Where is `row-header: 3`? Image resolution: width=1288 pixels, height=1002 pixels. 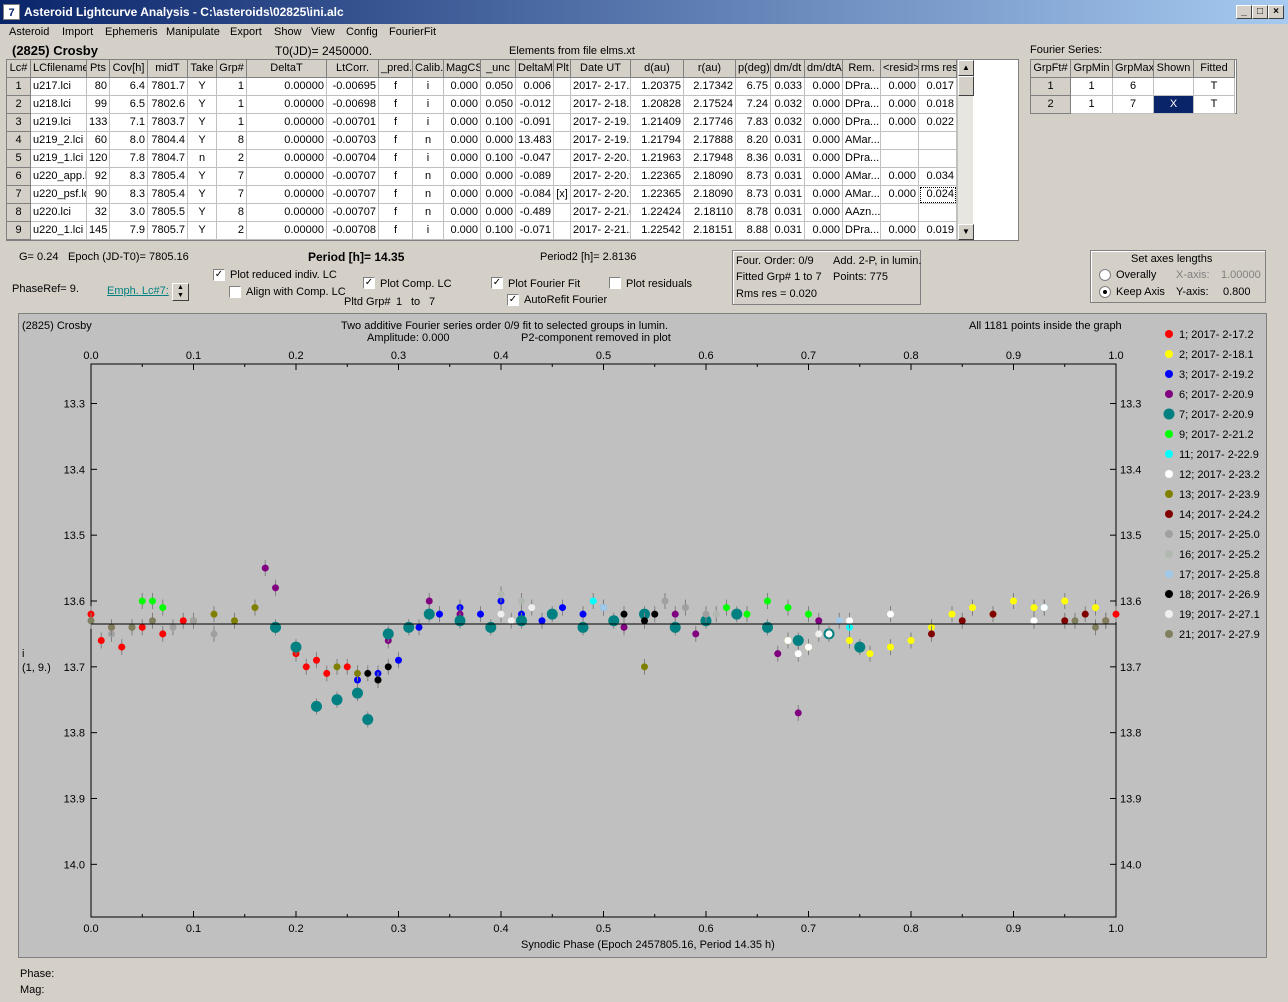
row-header: 3 is located at coordinates (19, 123).